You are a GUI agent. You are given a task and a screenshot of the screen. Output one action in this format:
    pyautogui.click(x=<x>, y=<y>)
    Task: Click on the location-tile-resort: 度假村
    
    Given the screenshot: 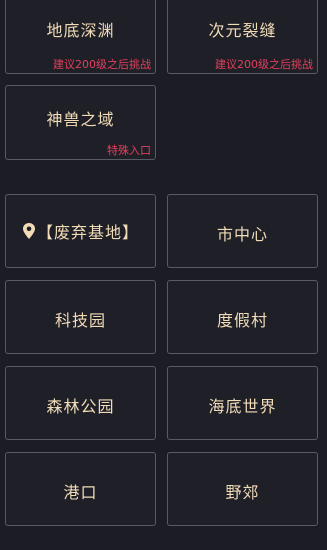 What is the action you would take?
    pyautogui.click(x=242, y=317)
    